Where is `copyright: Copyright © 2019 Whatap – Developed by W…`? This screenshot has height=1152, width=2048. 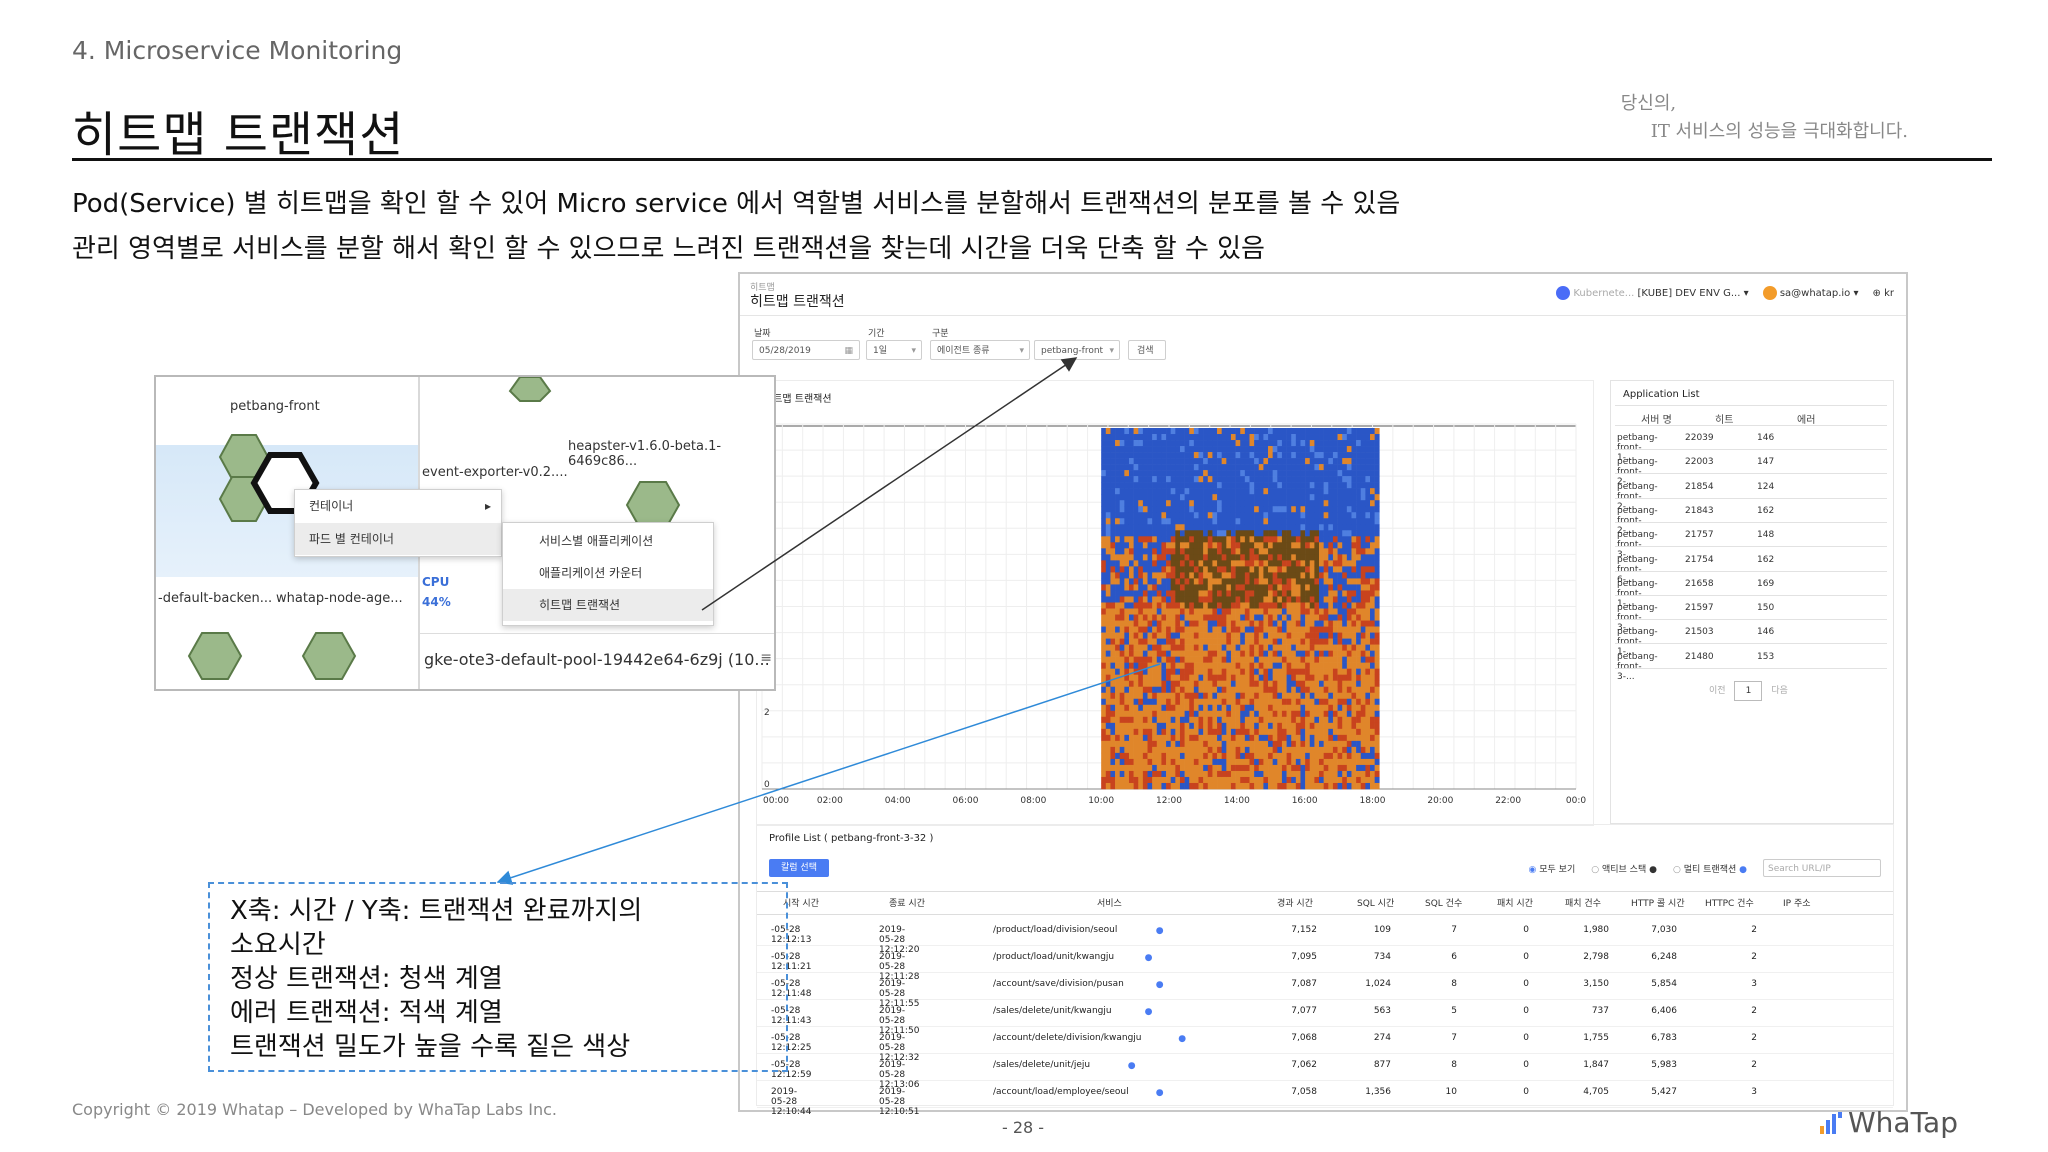
copyright: Copyright © 2019 Whatap – Developed by W… is located at coordinates (314, 1109).